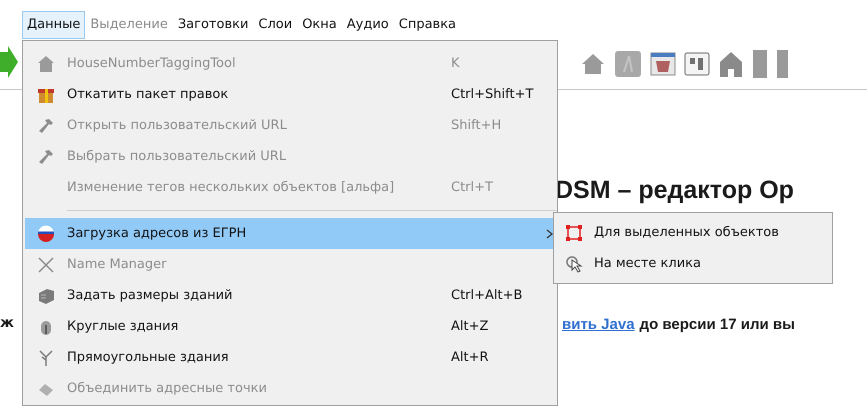  Describe the element at coordinates (290, 357) in the screenshot. I see `menu-item: Прямоугольные здания Alt+R` at that location.